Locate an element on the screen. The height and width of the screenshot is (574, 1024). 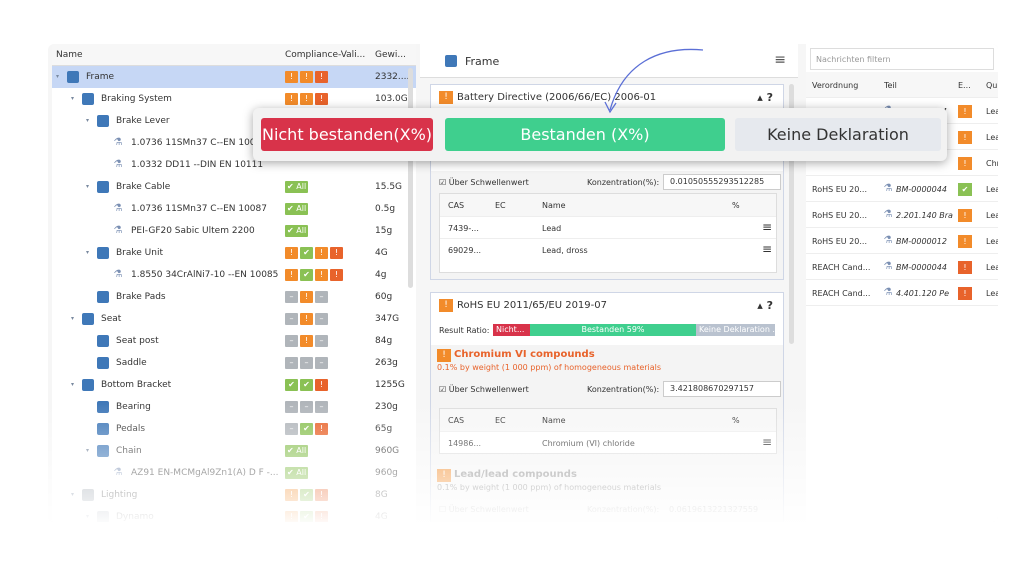
message-row: REACH Cand... ⚗ BM-0000044! Lea is located at coordinates (902, 267).